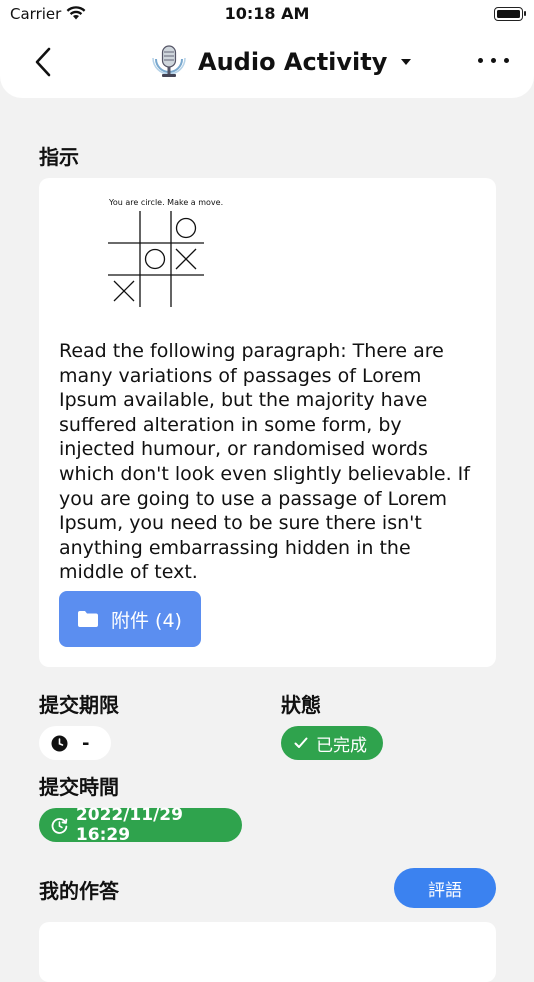 This screenshot has width=534, height=982. I want to click on submit-time-badge: 2022/11/29 16:29, so click(140, 825).